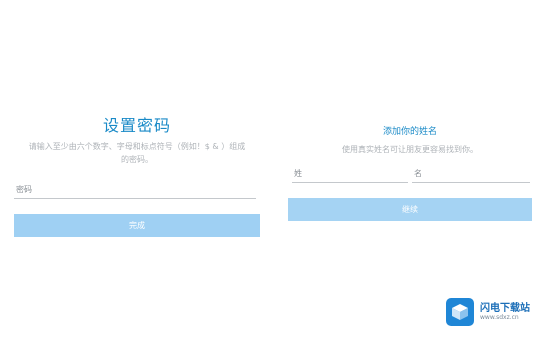 The height and width of the screenshot is (350, 546). I want to click on surname-input, so click(356, 173).